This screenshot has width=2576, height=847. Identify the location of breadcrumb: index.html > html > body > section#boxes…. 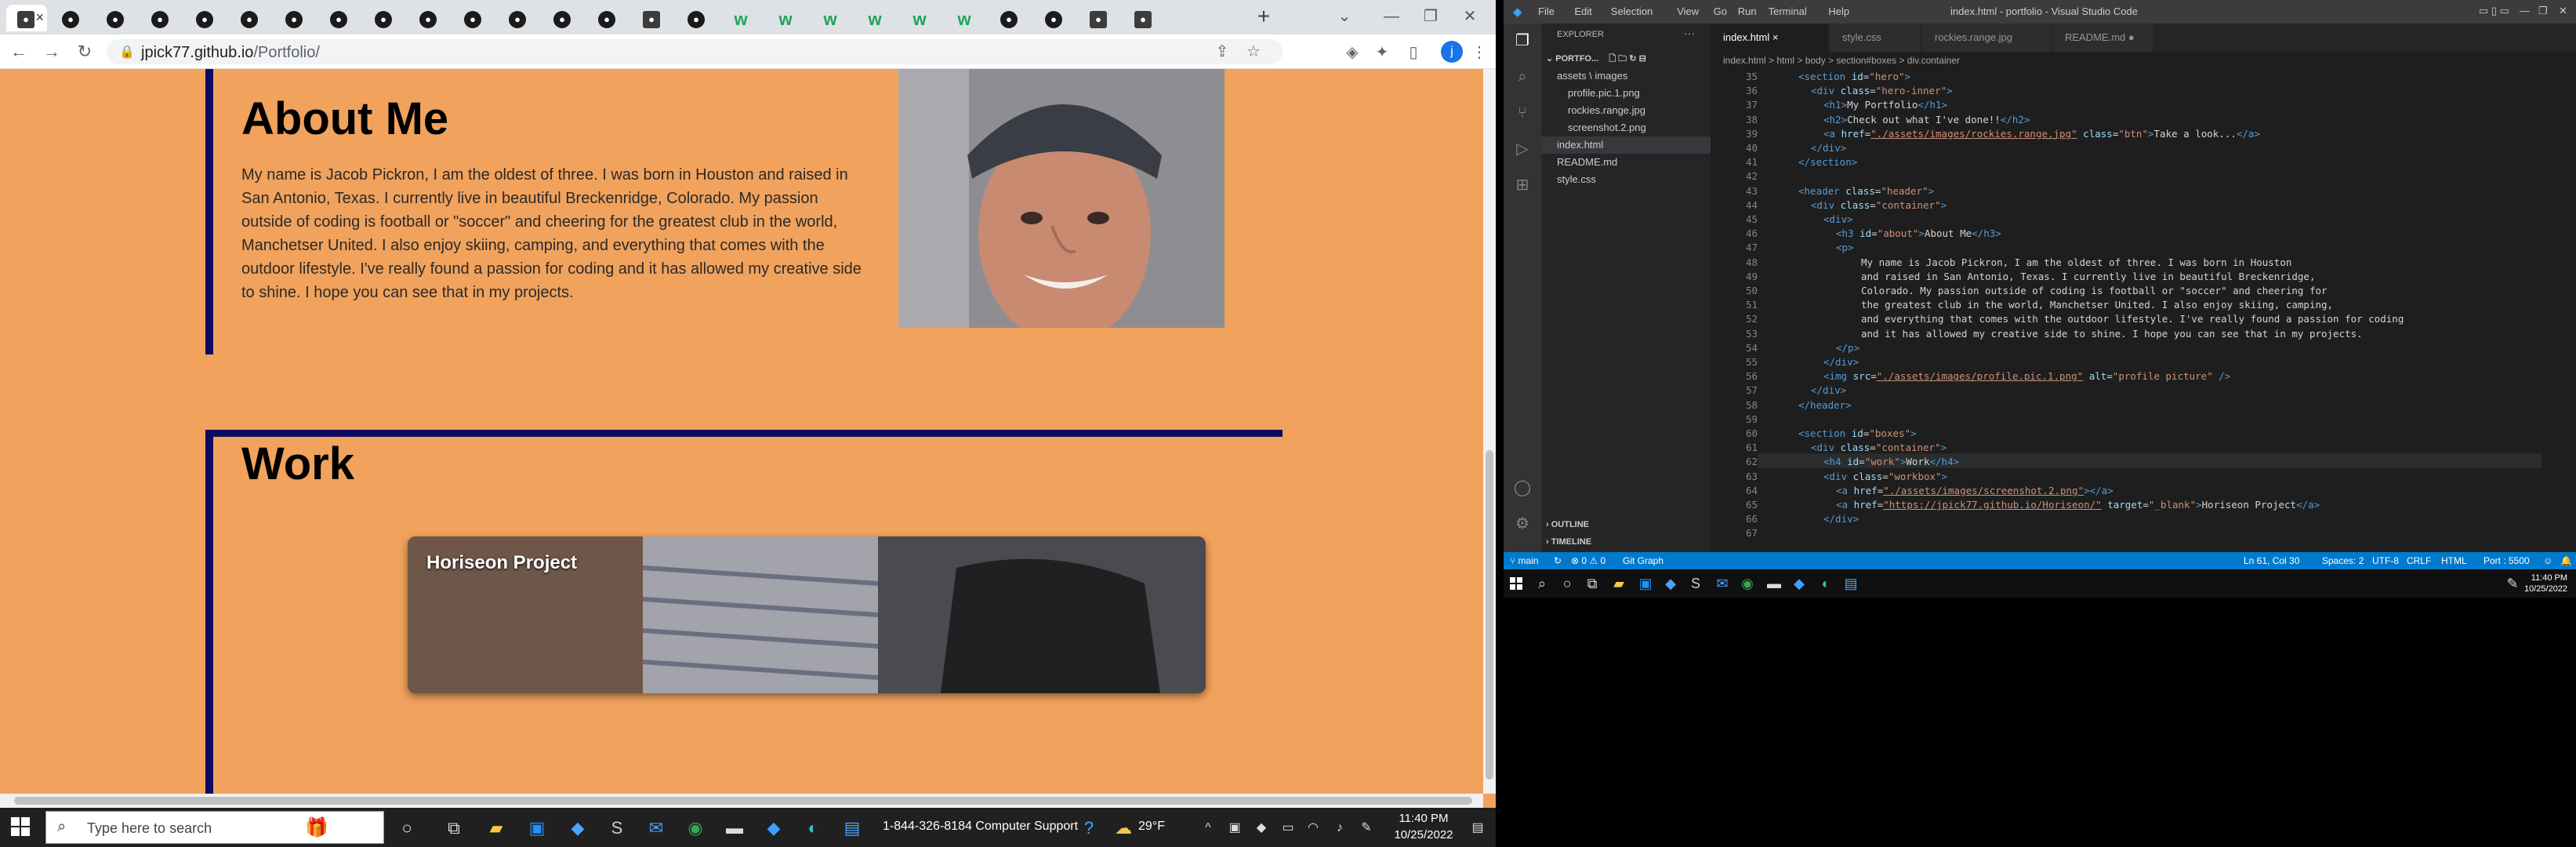
(2143, 60).